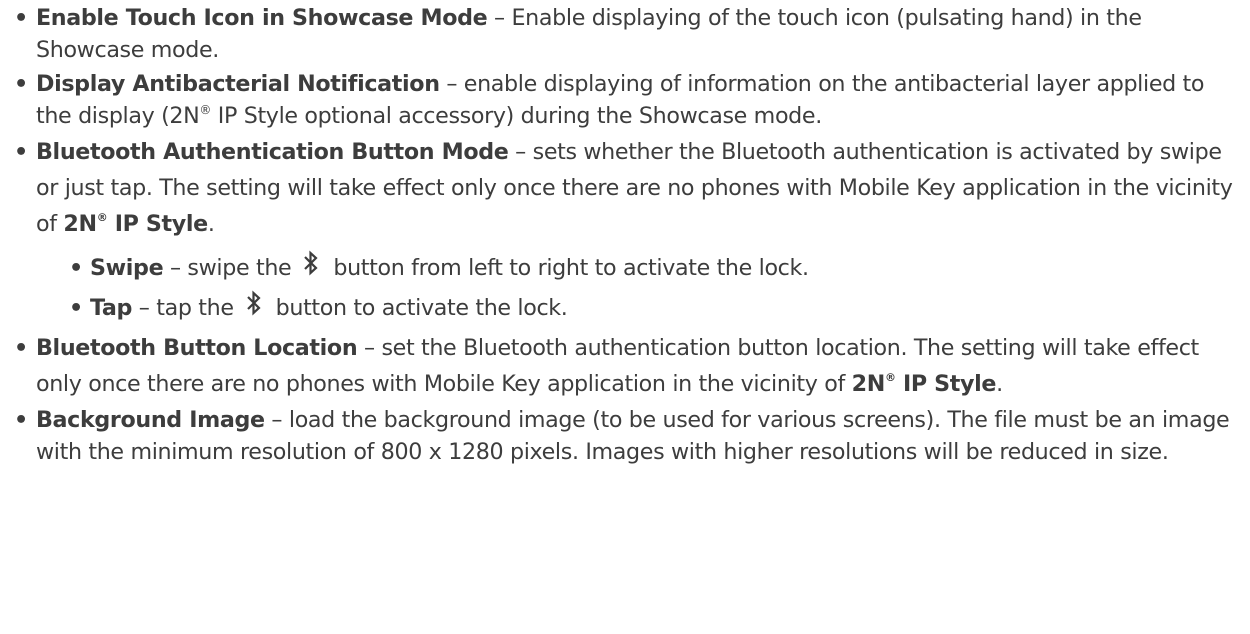  Describe the element at coordinates (197, 348) in the screenshot. I see `item-term: Bluetooth Button Location` at that location.